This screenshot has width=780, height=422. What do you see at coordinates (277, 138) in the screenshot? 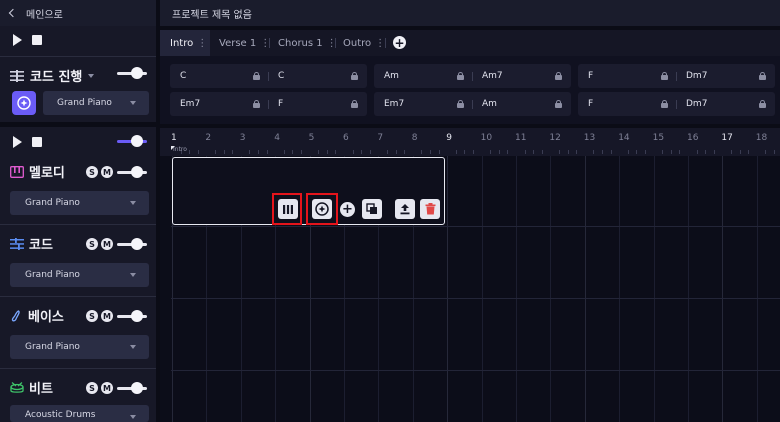
I see `bar-number: 4` at bounding box center [277, 138].